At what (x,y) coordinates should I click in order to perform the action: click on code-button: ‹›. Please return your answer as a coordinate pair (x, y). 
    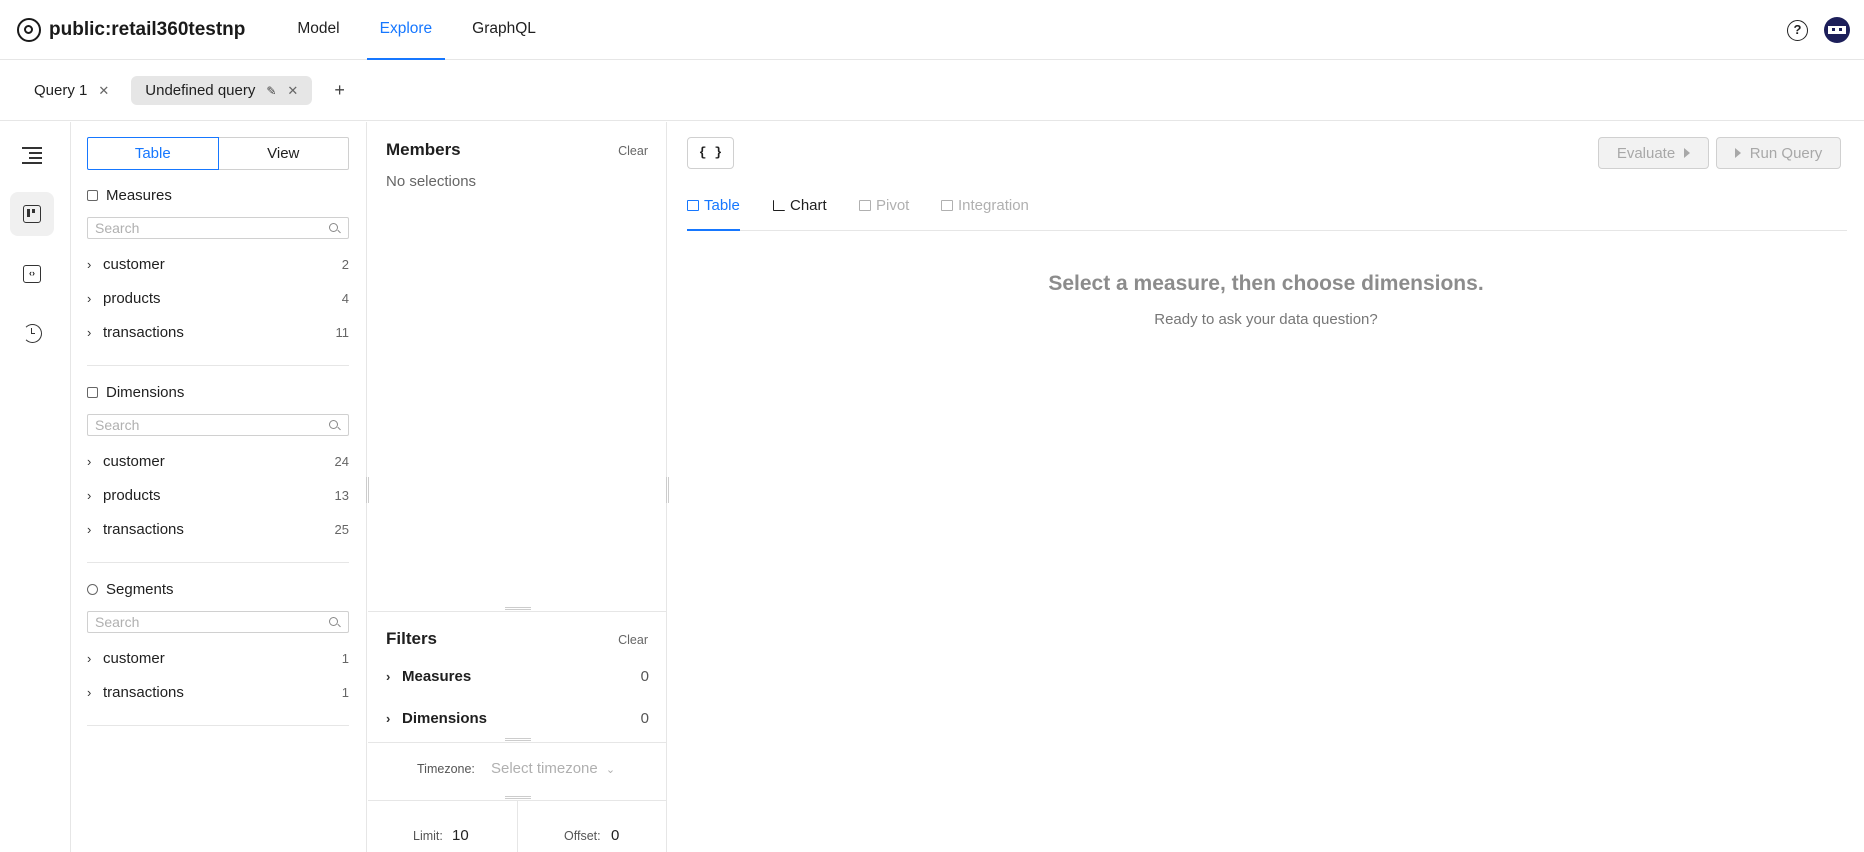
    Looking at the image, I should click on (32, 274).